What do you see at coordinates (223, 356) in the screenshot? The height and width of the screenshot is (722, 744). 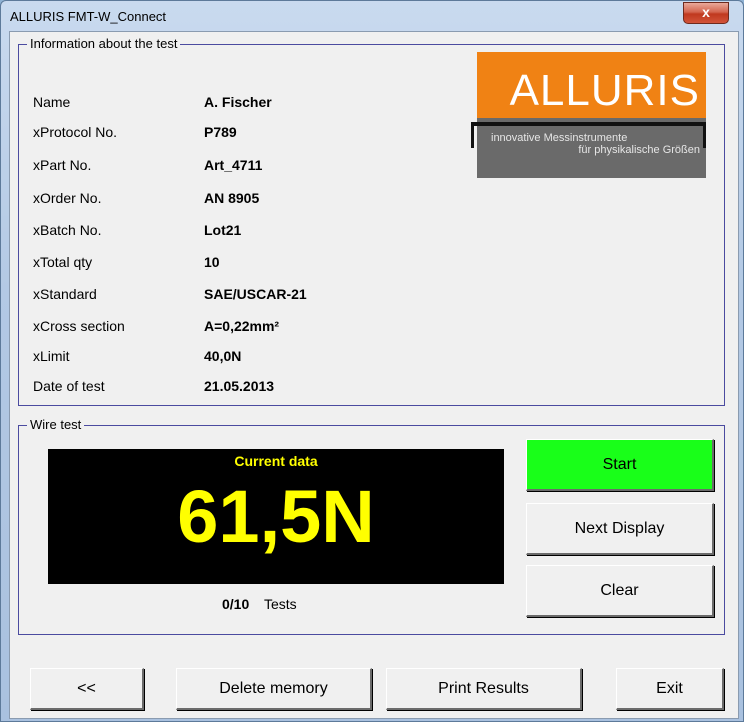 I see `info-value-limit: 40,0N` at bounding box center [223, 356].